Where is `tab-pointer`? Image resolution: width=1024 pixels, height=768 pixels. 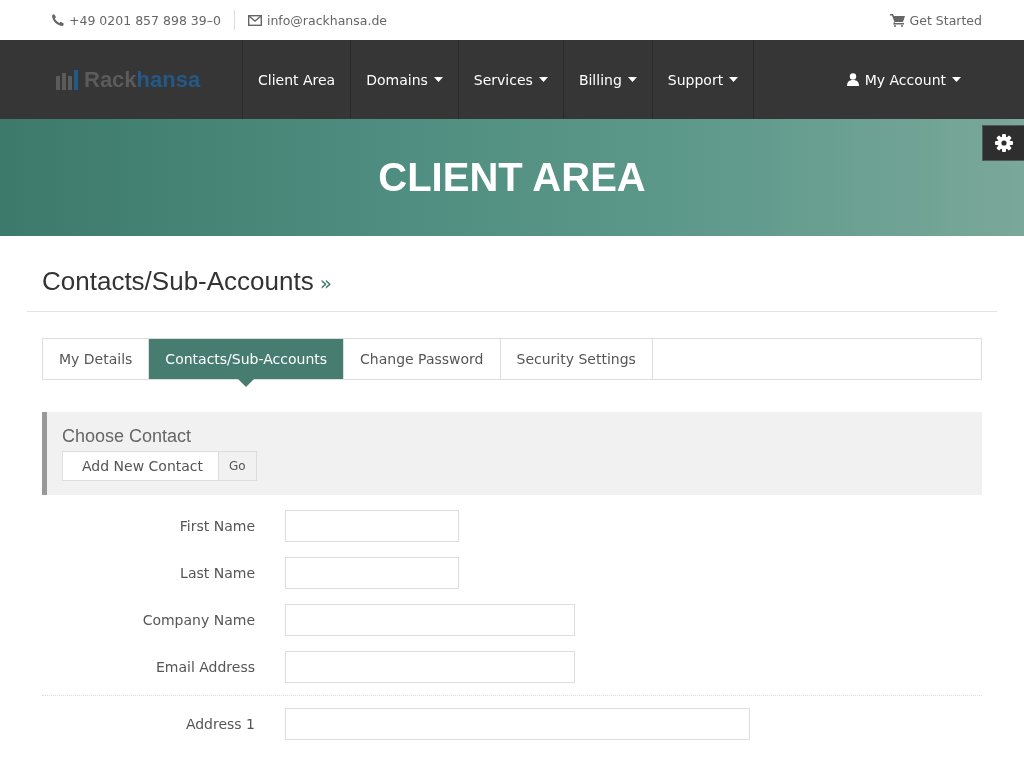
tab-pointer is located at coordinates (246, 383).